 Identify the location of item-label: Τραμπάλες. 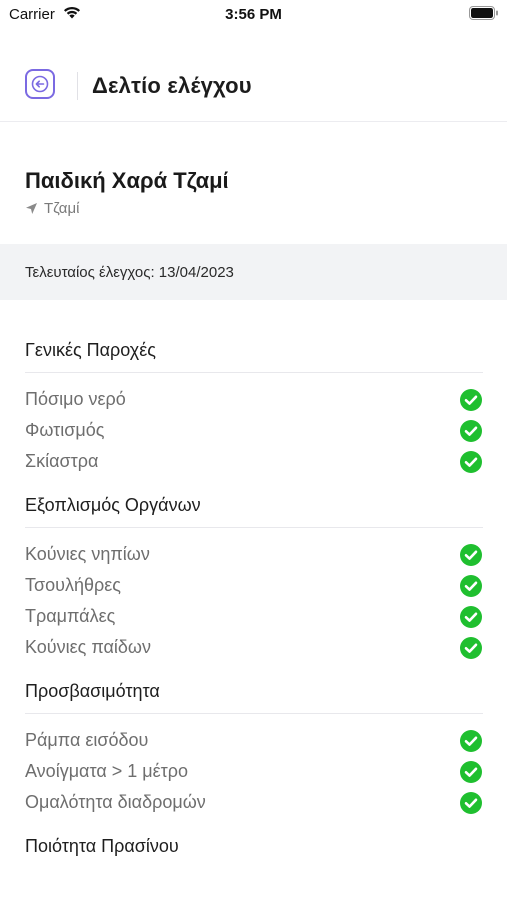
(70, 616).